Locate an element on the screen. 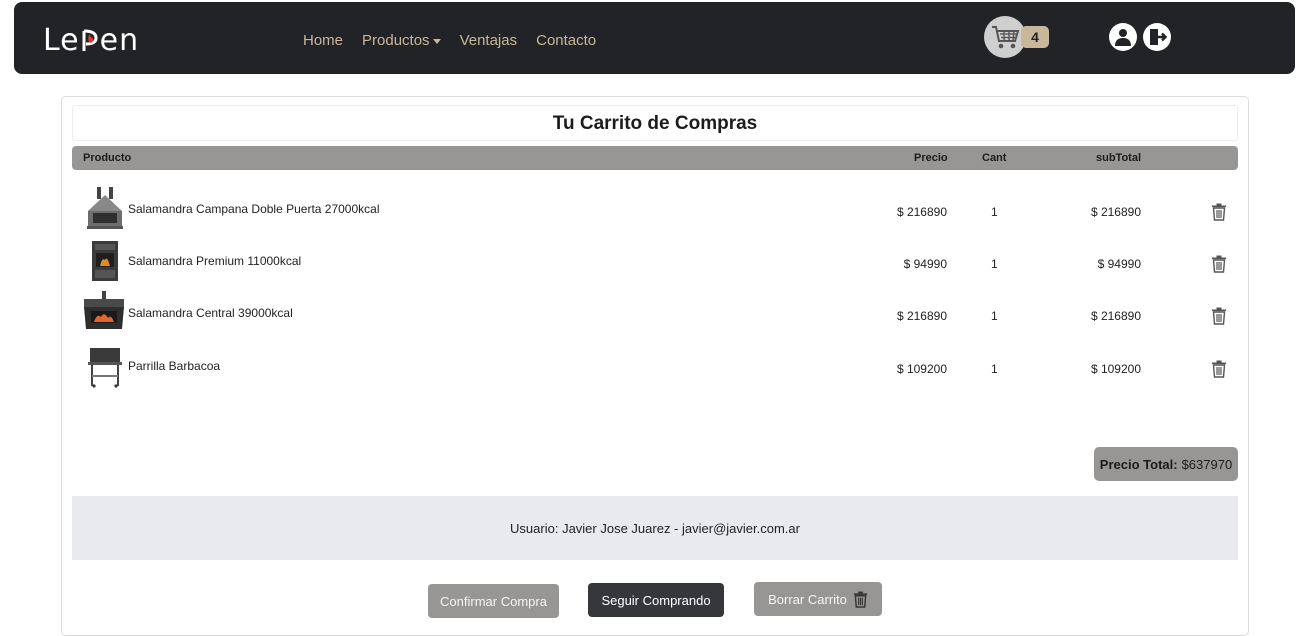 Image resolution: width=1307 pixels, height=636 pixels. product-name: Salamandra Premium 11000kcal is located at coordinates (215, 261).